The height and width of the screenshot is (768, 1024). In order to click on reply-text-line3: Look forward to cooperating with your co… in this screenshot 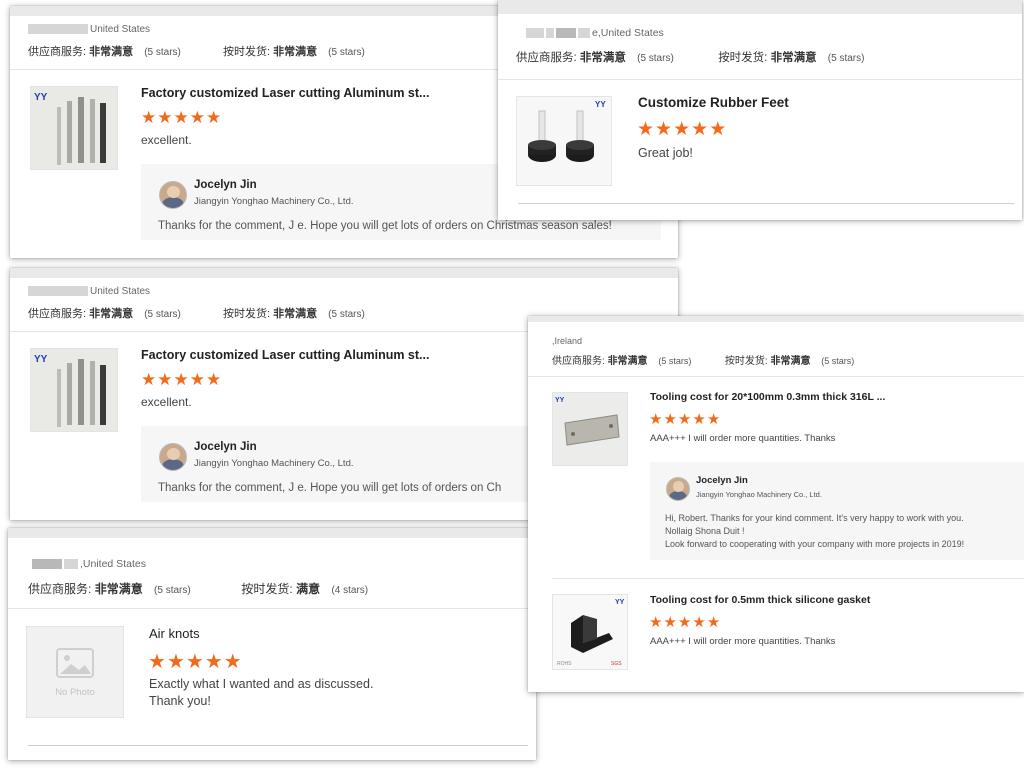, I will do `click(815, 544)`.